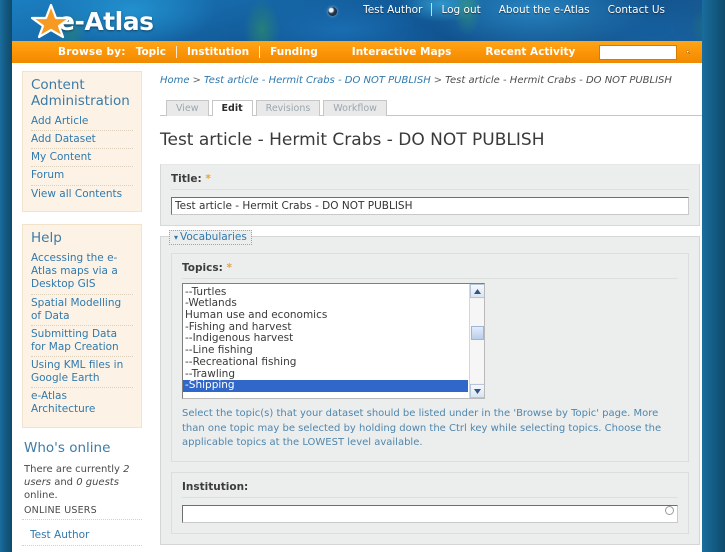 The width and height of the screenshot is (725, 552). I want to click on search-input, so click(638, 52).